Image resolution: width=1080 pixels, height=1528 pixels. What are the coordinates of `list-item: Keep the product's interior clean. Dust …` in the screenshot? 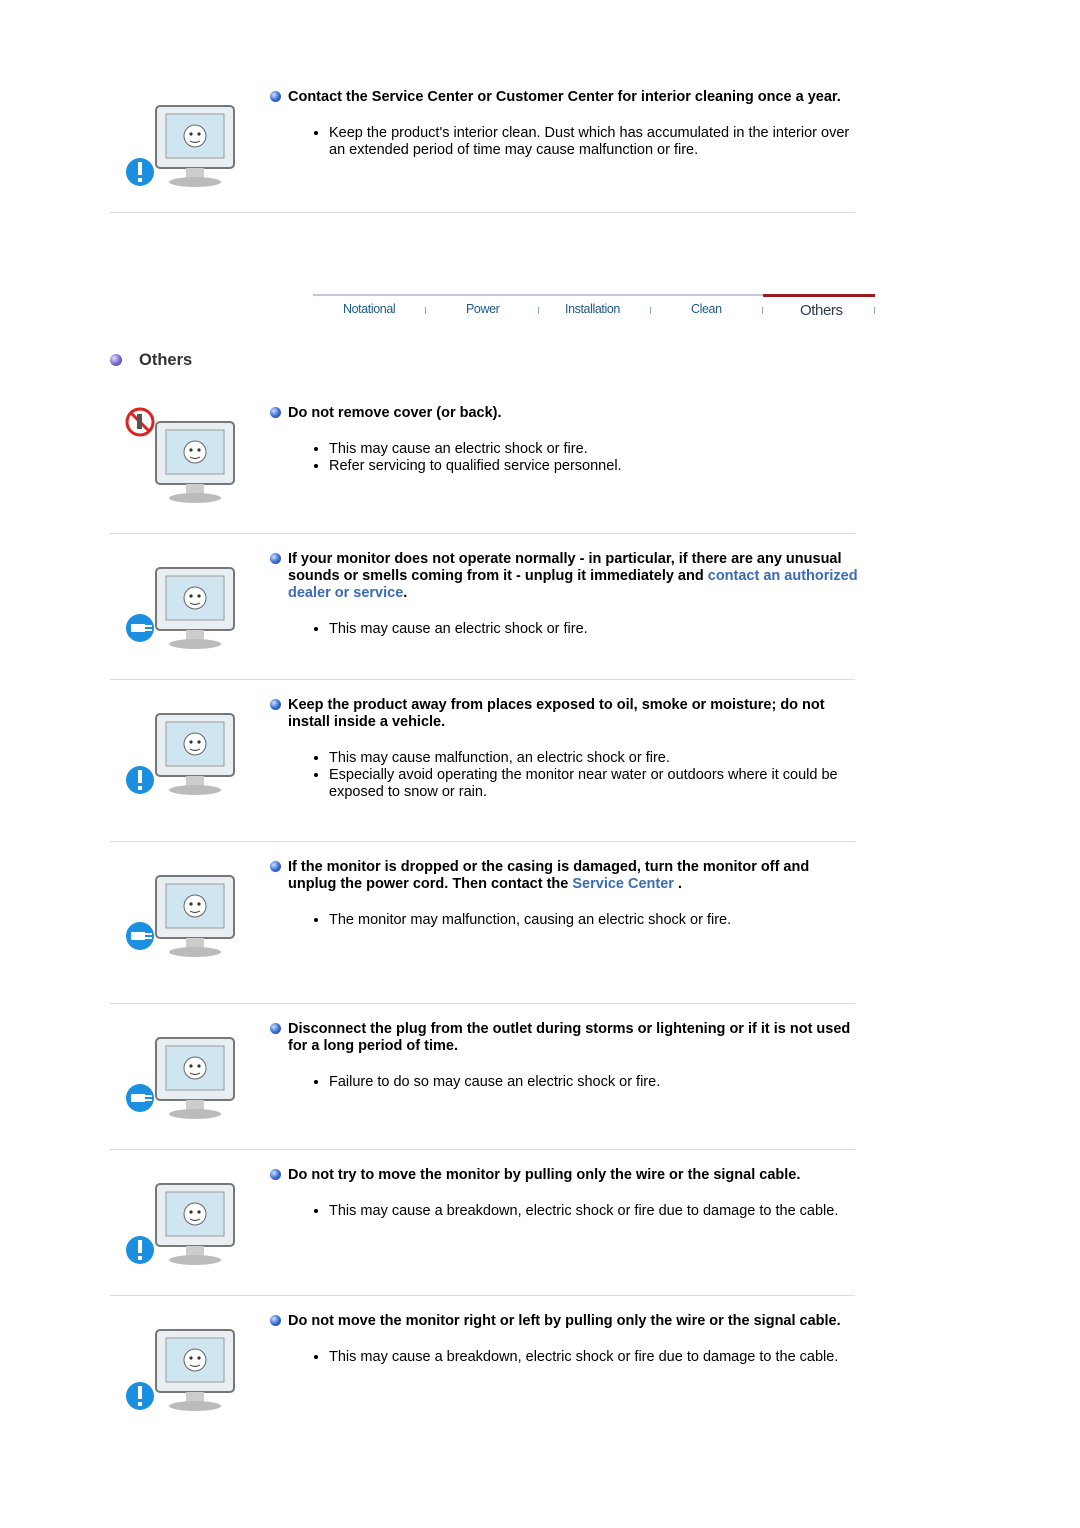 It's located at (594, 142).